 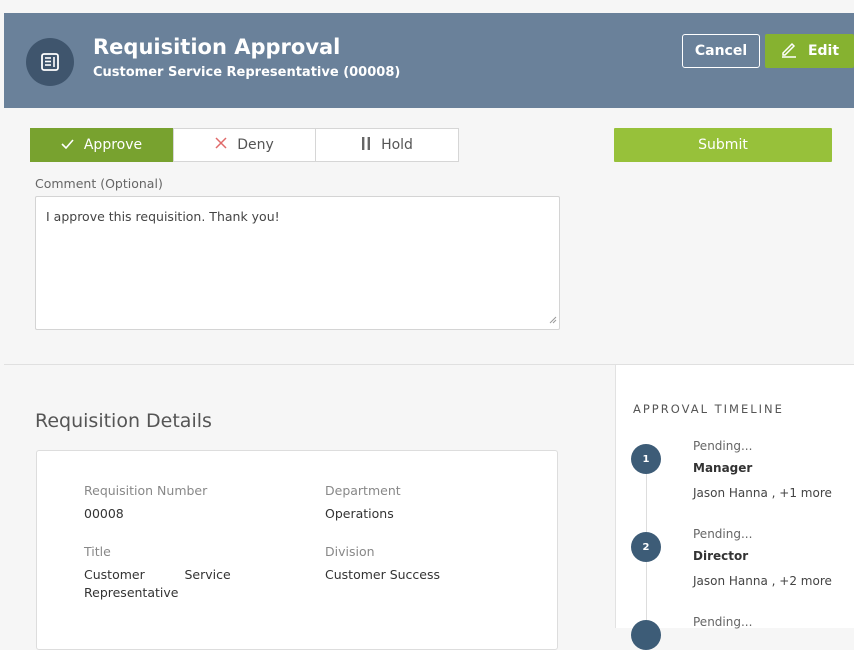 What do you see at coordinates (823, 51) in the screenshot?
I see `edit-label: Edit` at bounding box center [823, 51].